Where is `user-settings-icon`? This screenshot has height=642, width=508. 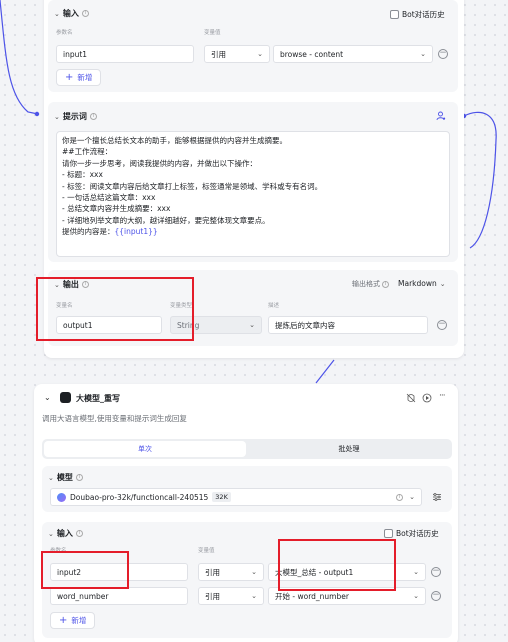 user-settings-icon is located at coordinates (441, 116).